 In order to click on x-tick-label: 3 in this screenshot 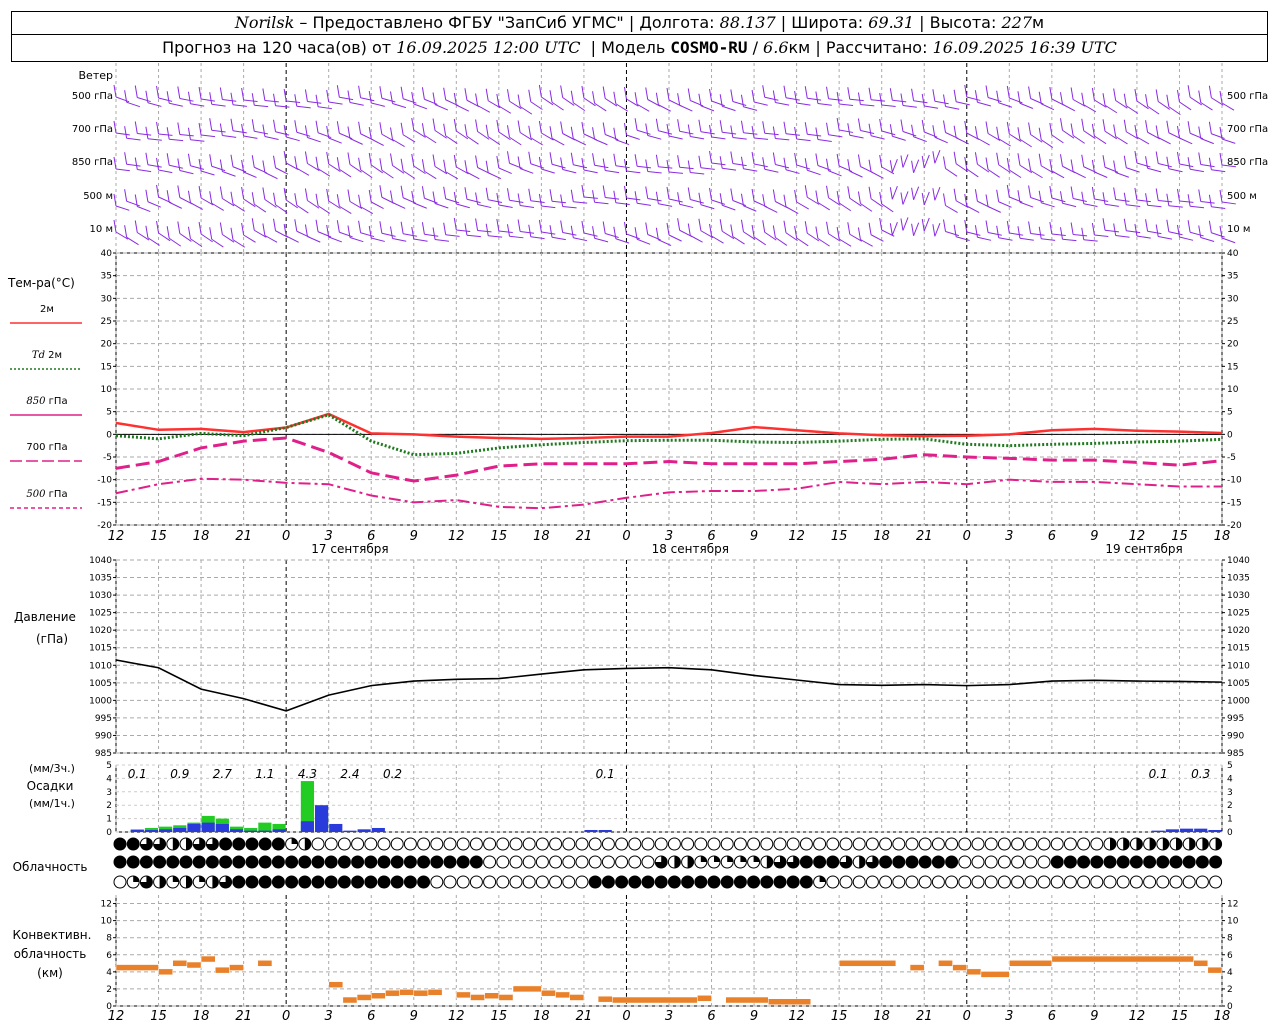, I will do `click(1009, 1016)`.